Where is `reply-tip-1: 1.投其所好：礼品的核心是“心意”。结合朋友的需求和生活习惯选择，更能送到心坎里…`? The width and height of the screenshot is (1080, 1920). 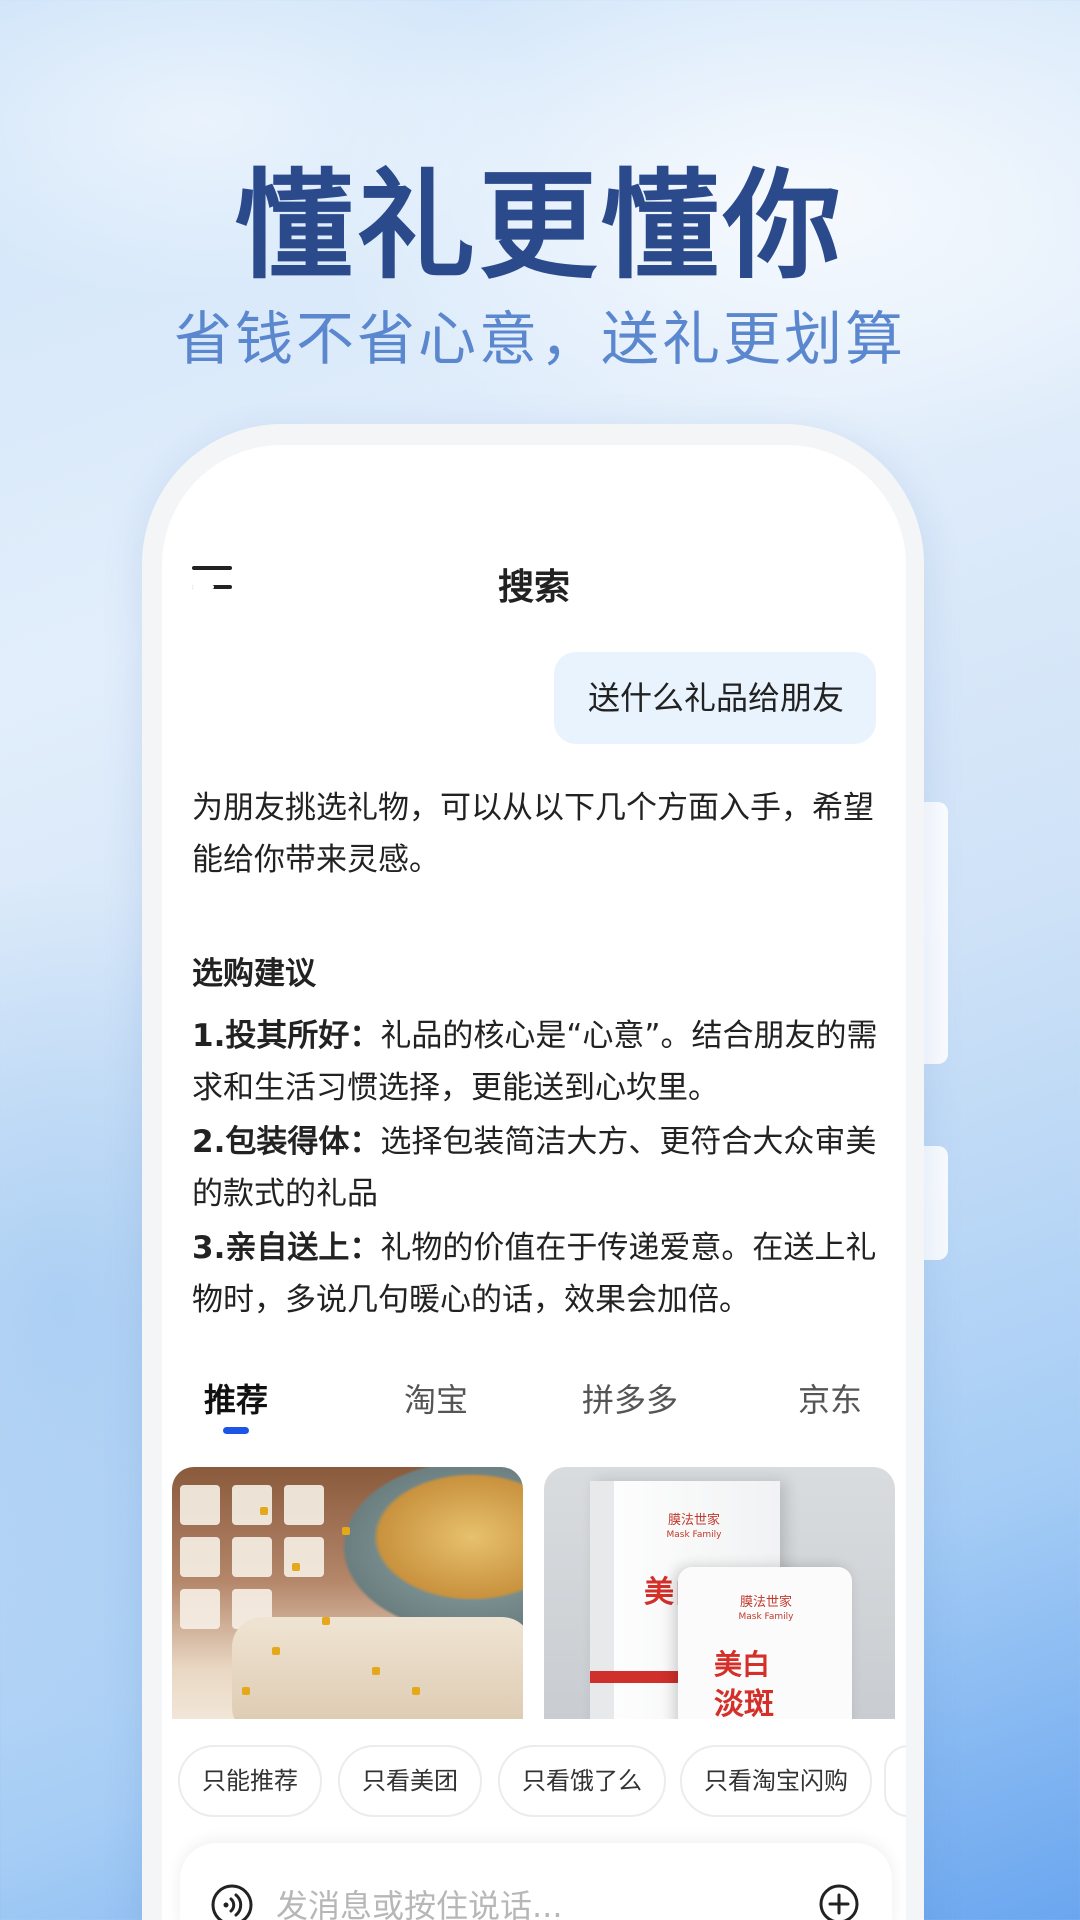 reply-tip-1: 1.投其所好：礼品的核心是“心意”。结合朋友的需求和生活习惯选择，更能送到心坎里… is located at coordinates (537, 1062).